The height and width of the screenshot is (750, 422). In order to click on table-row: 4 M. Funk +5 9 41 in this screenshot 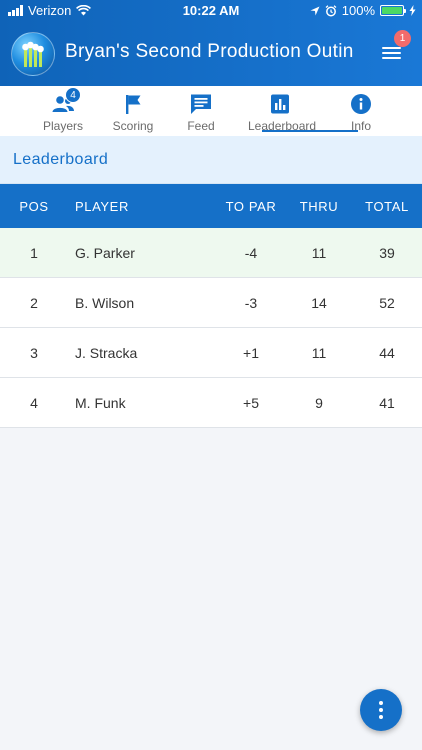, I will do `click(211, 403)`.